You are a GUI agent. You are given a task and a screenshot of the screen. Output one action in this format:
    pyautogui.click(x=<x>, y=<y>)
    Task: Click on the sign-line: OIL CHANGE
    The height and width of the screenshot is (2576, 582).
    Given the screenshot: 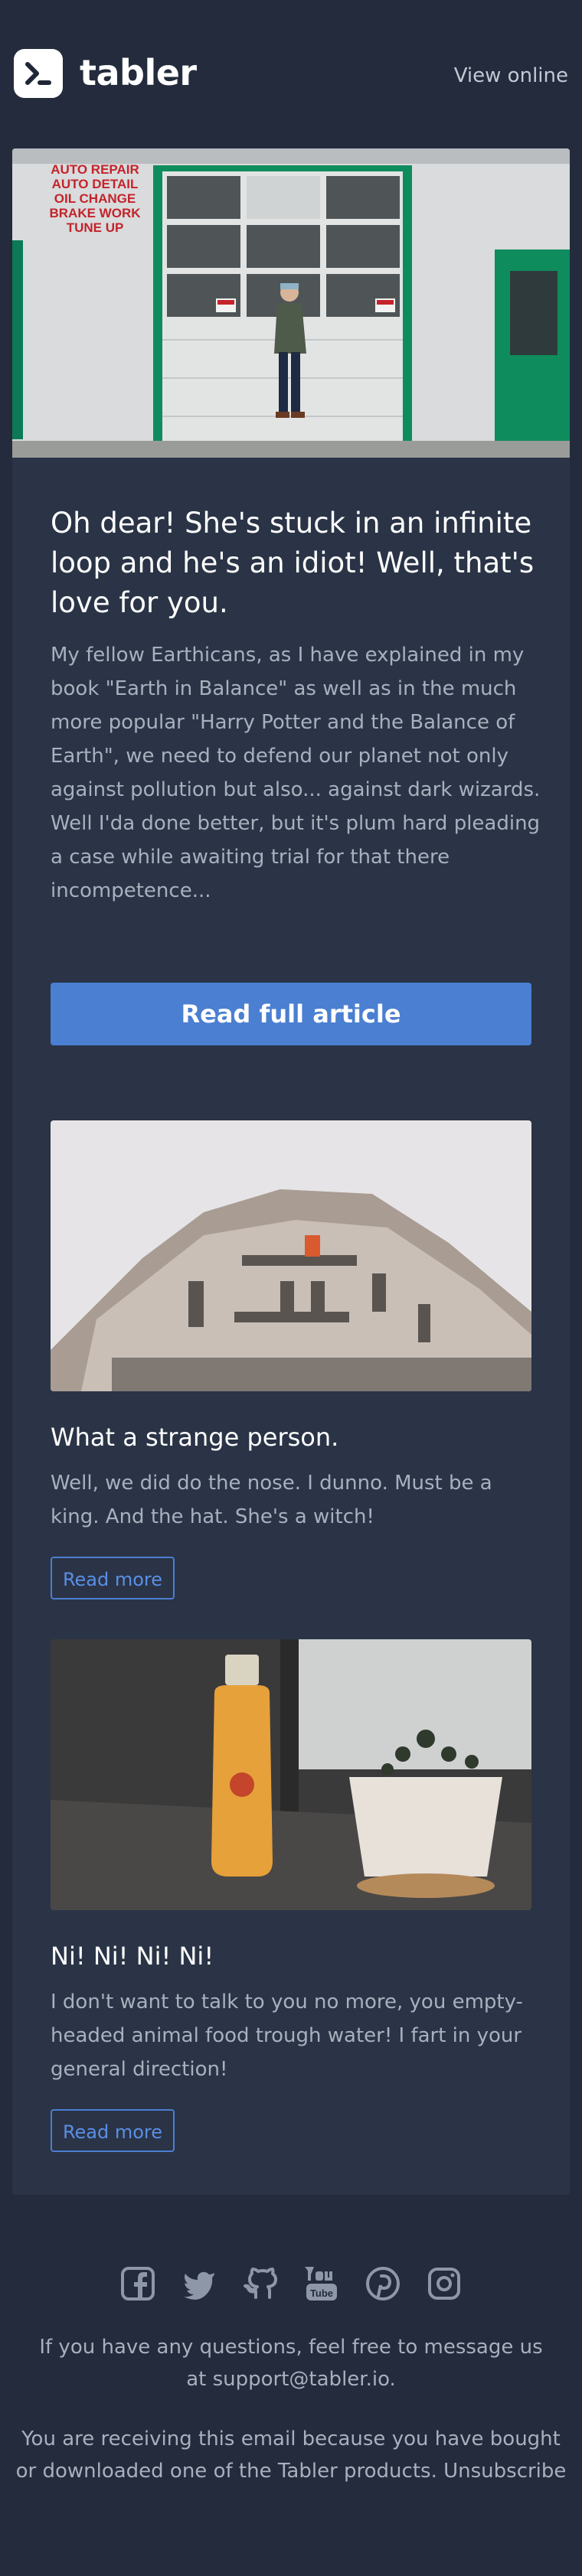 What is the action you would take?
    pyautogui.click(x=95, y=199)
    